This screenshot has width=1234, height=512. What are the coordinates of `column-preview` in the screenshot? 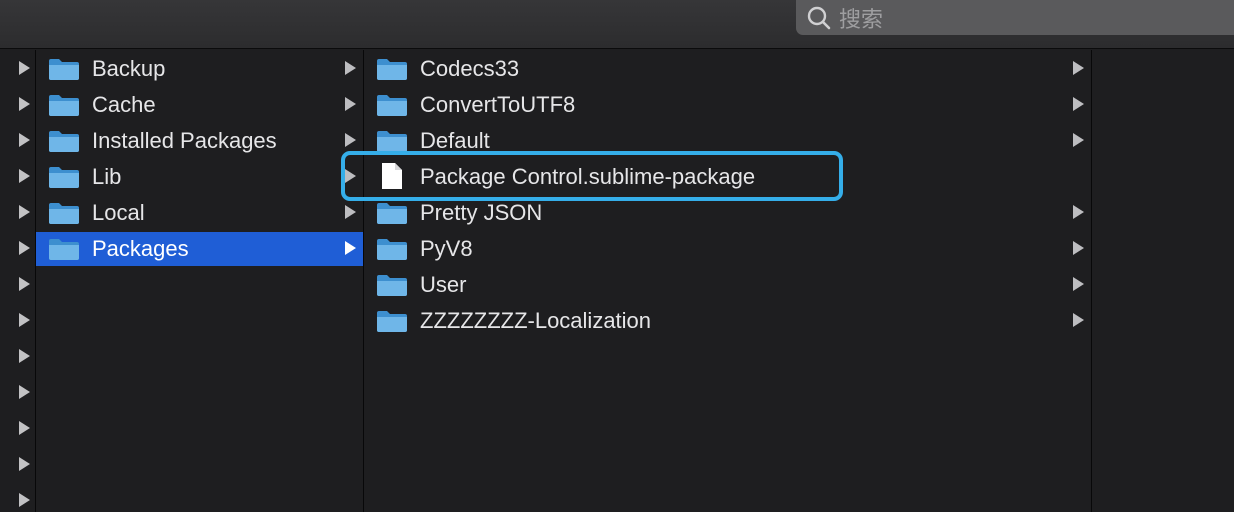 It's located at (1163, 281).